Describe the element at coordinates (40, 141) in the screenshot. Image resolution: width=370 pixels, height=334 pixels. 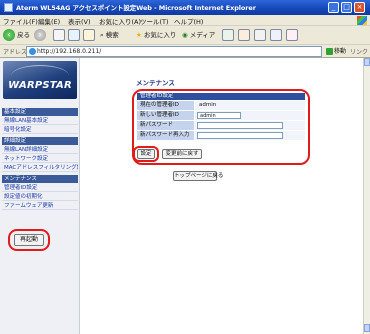
I see `sidebar-section-advanced: 詳細設定` at that location.